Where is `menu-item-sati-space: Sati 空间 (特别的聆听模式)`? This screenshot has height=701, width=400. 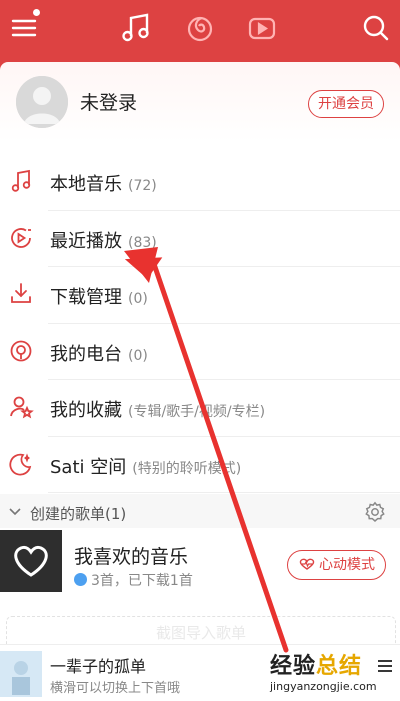
menu-item-sati-space: Sati 空间 (特别的聆听模式) is located at coordinates (200, 465).